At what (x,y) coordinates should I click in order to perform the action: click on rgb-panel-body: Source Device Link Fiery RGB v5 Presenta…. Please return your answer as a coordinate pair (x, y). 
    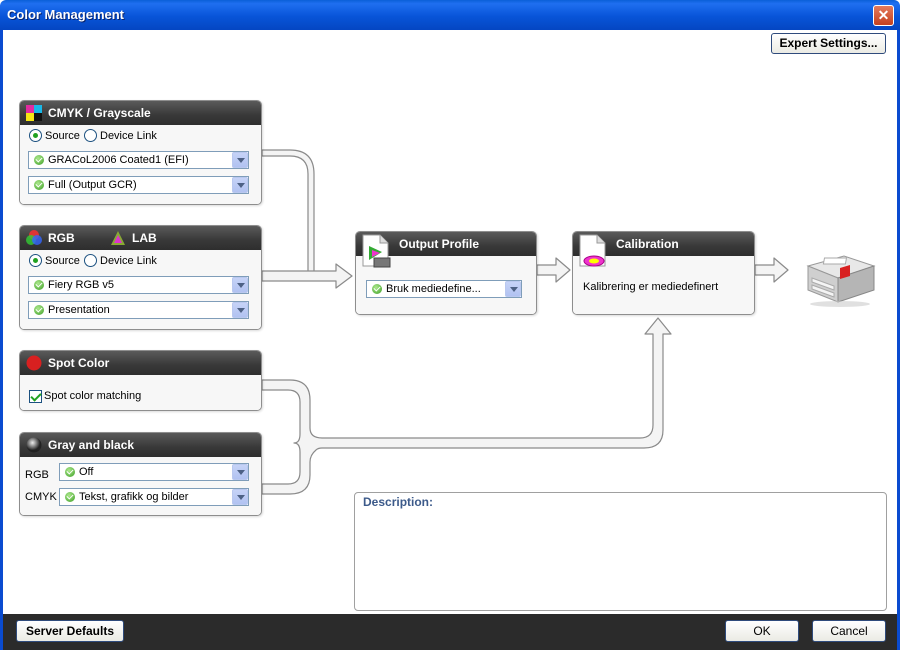
    Looking at the image, I should click on (140, 289).